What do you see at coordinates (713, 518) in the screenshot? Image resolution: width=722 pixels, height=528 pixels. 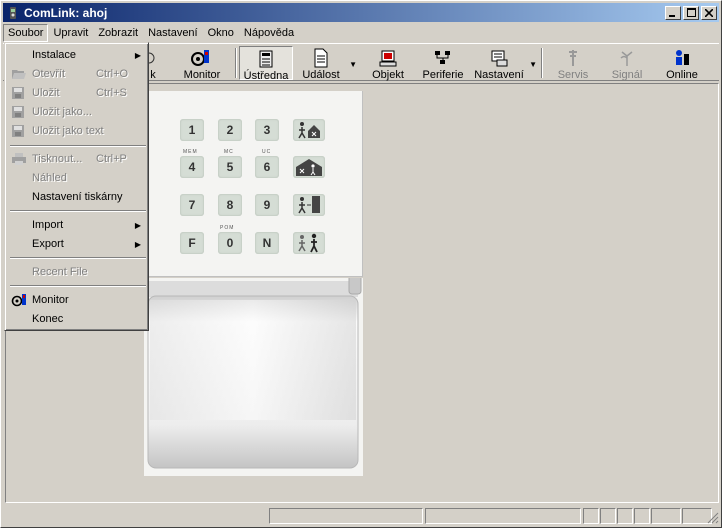 I see `resize-grip-icon` at bounding box center [713, 518].